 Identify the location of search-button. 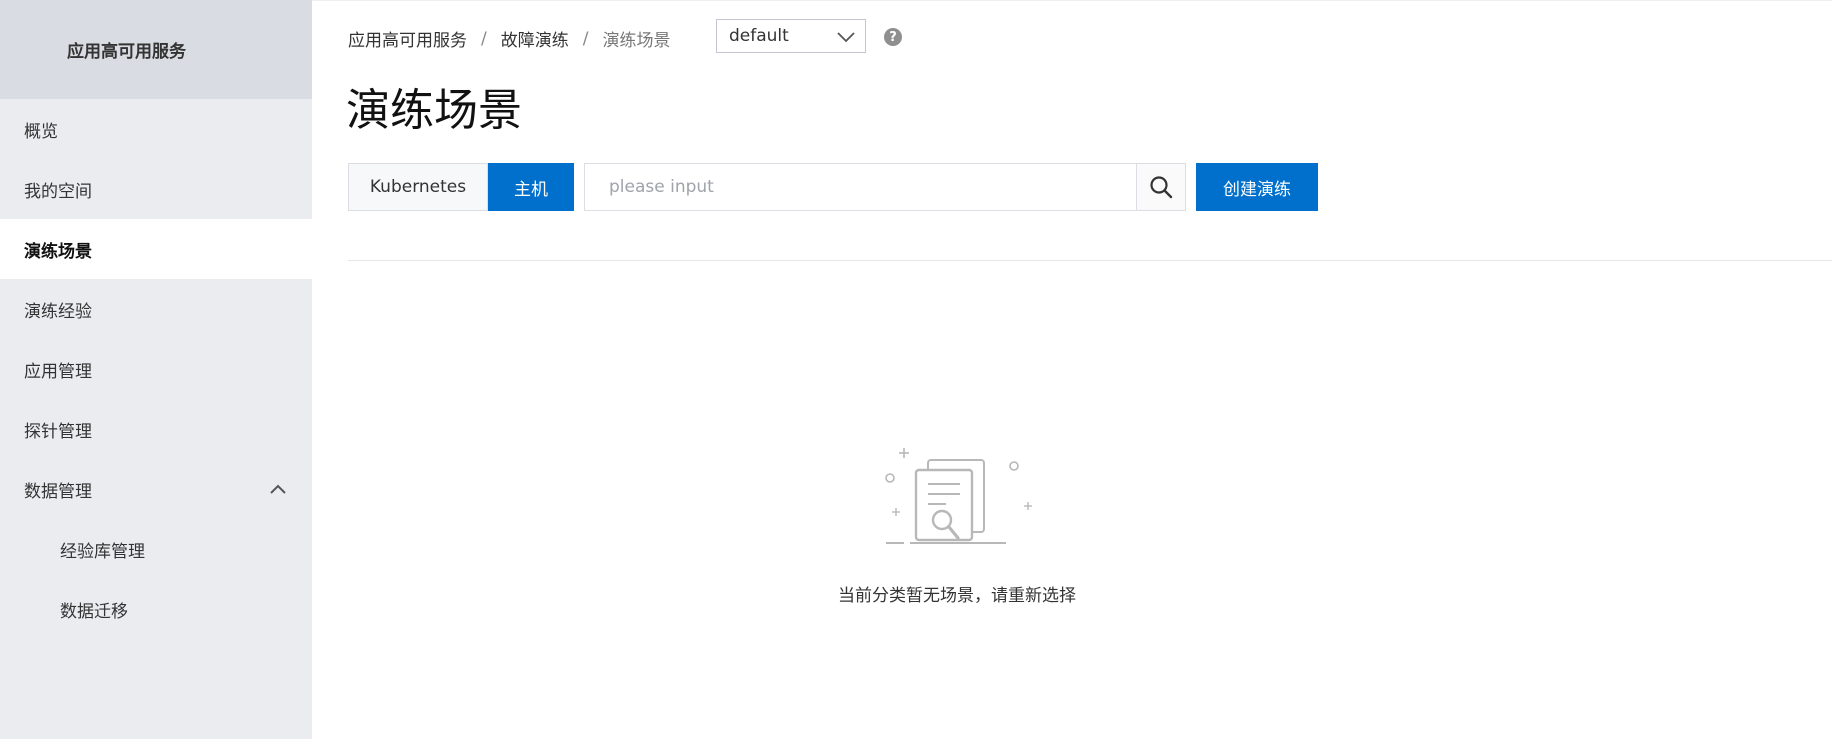
(1161, 187).